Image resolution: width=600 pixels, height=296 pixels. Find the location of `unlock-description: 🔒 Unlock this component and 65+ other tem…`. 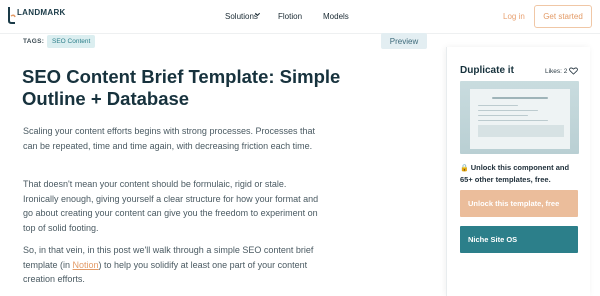

unlock-description: 🔒 Unlock this component and 65+ other tem… is located at coordinates (521, 173).